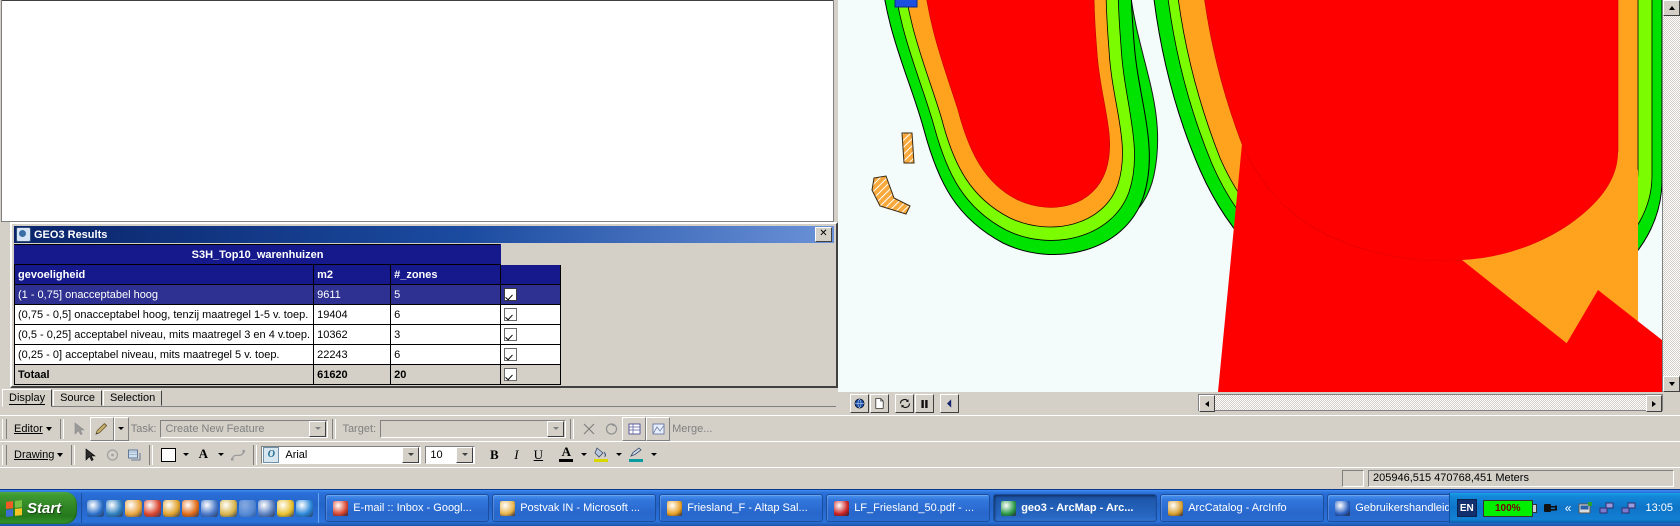 This screenshot has height=526, width=1680. I want to click on column-header-1: m2, so click(352, 274).